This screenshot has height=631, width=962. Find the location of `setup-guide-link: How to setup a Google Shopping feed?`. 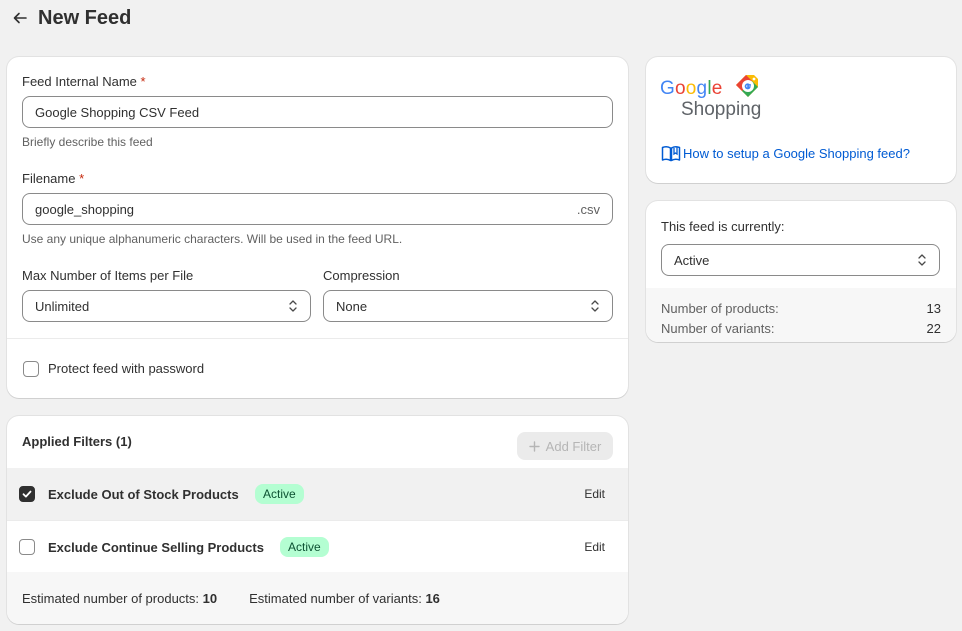

setup-guide-link: How to setup a Google Shopping feed? is located at coordinates (785, 153).